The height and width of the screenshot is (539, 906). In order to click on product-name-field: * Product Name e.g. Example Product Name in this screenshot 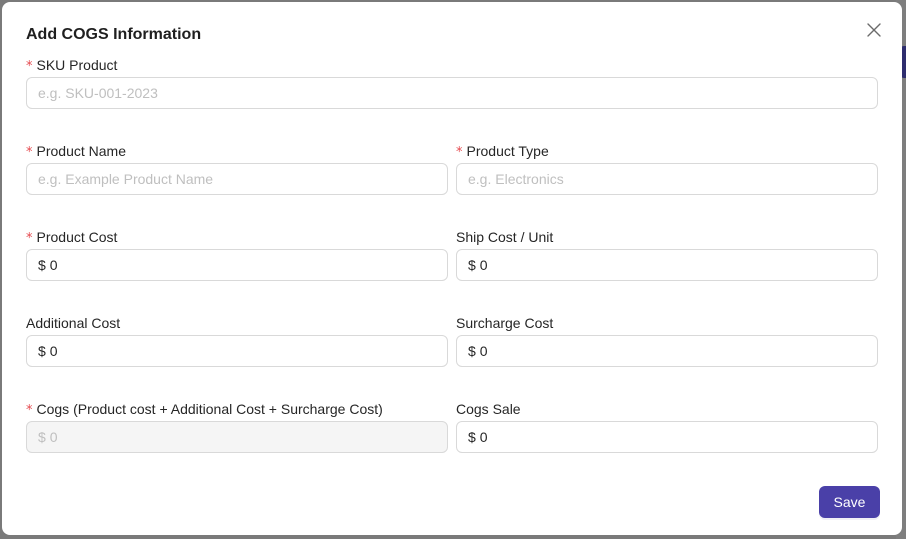, I will do `click(237, 173)`.